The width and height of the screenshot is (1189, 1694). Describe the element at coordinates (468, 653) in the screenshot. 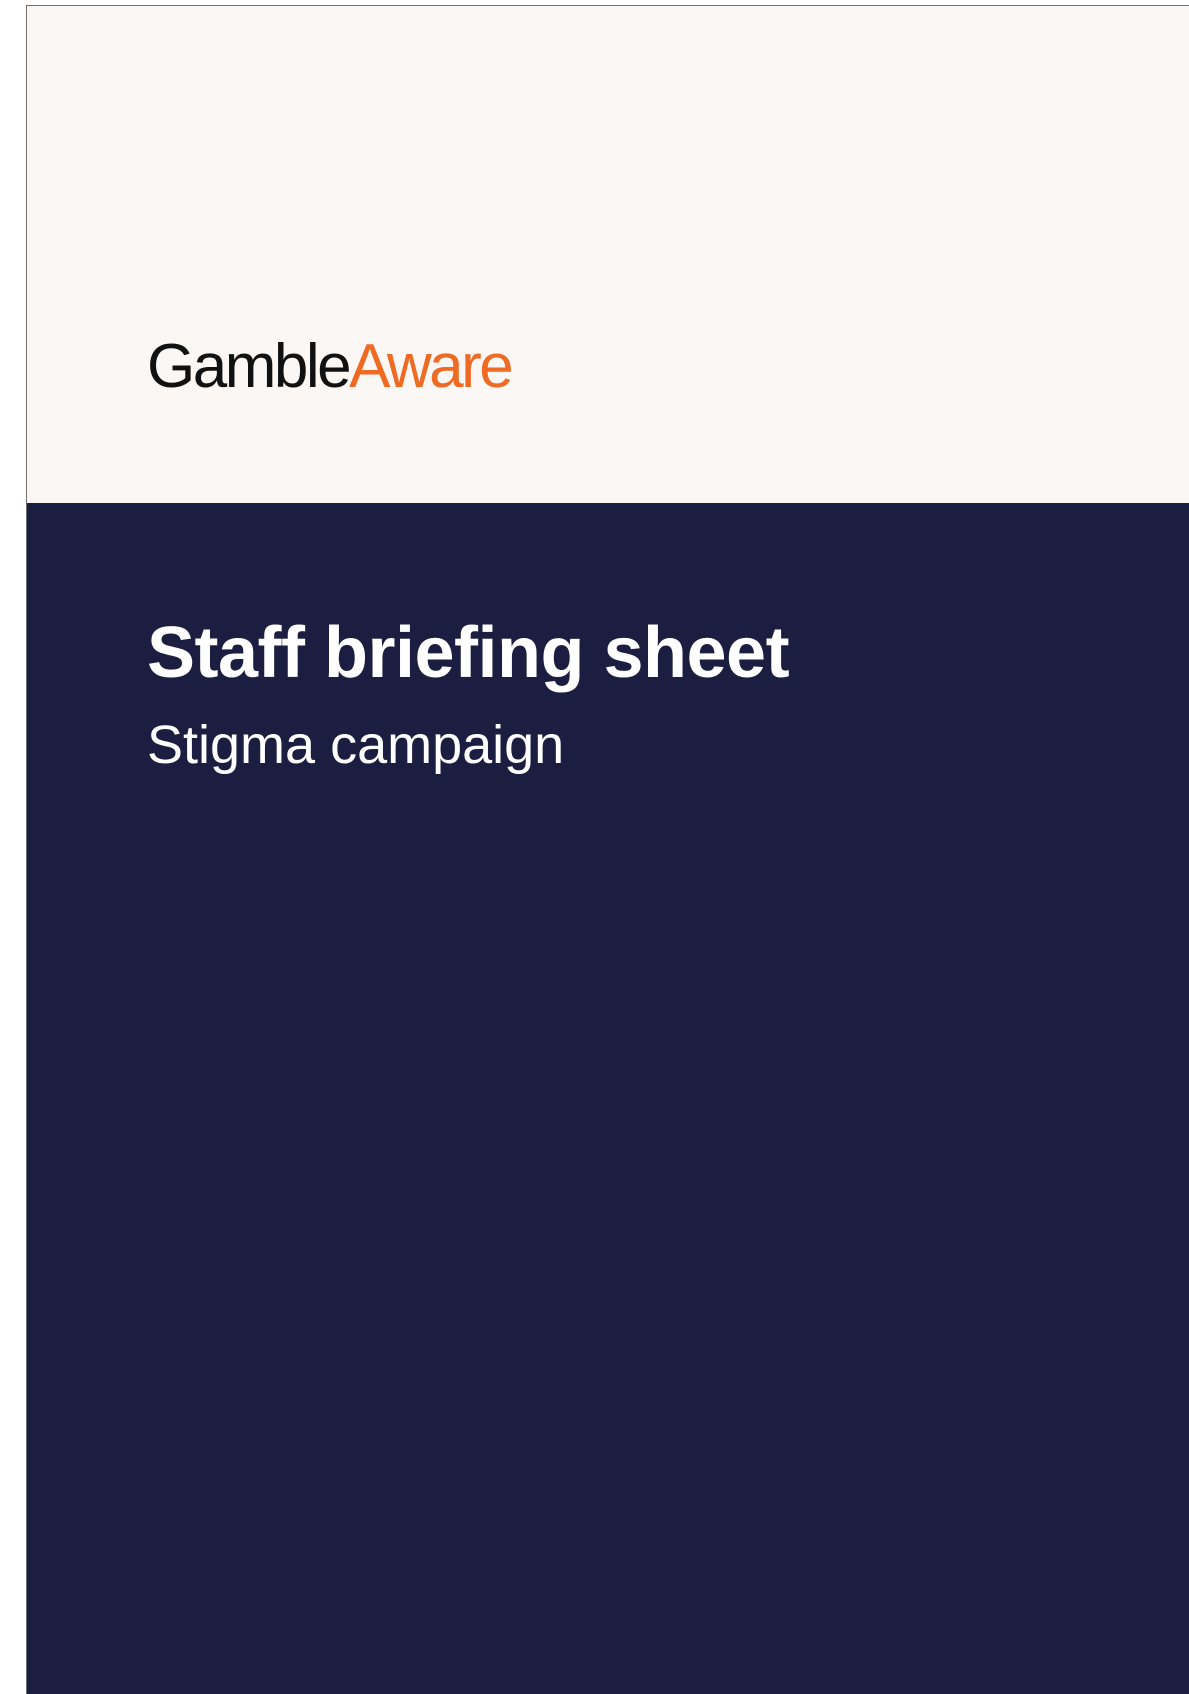

I see `page-title: Staff briefing sheet` at that location.